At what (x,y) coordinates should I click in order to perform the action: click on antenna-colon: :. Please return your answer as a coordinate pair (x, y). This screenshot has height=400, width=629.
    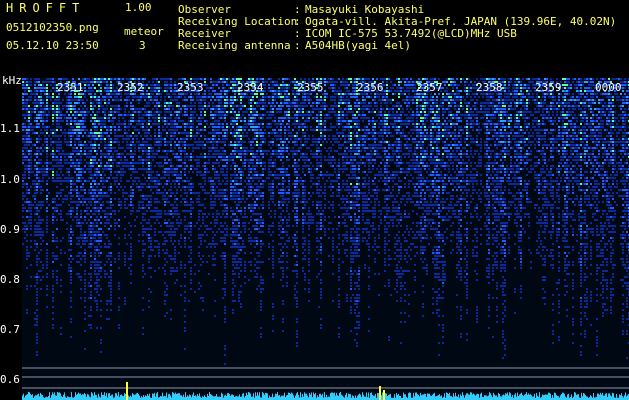
    Looking at the image, I should click on (297, 45).